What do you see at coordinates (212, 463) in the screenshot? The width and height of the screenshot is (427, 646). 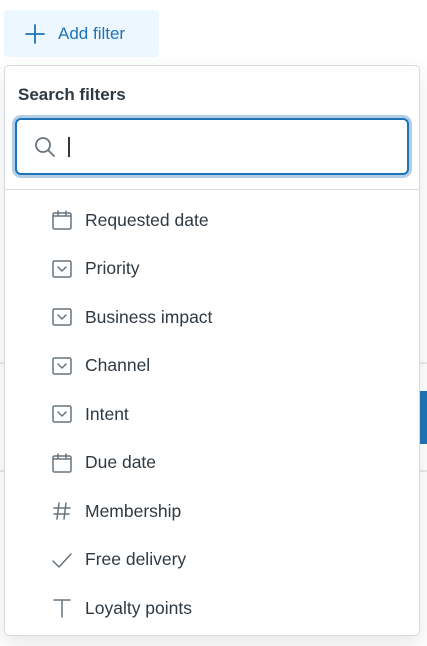 I see `filter-option-due-date: Due date` at bounding box center [212, 463].